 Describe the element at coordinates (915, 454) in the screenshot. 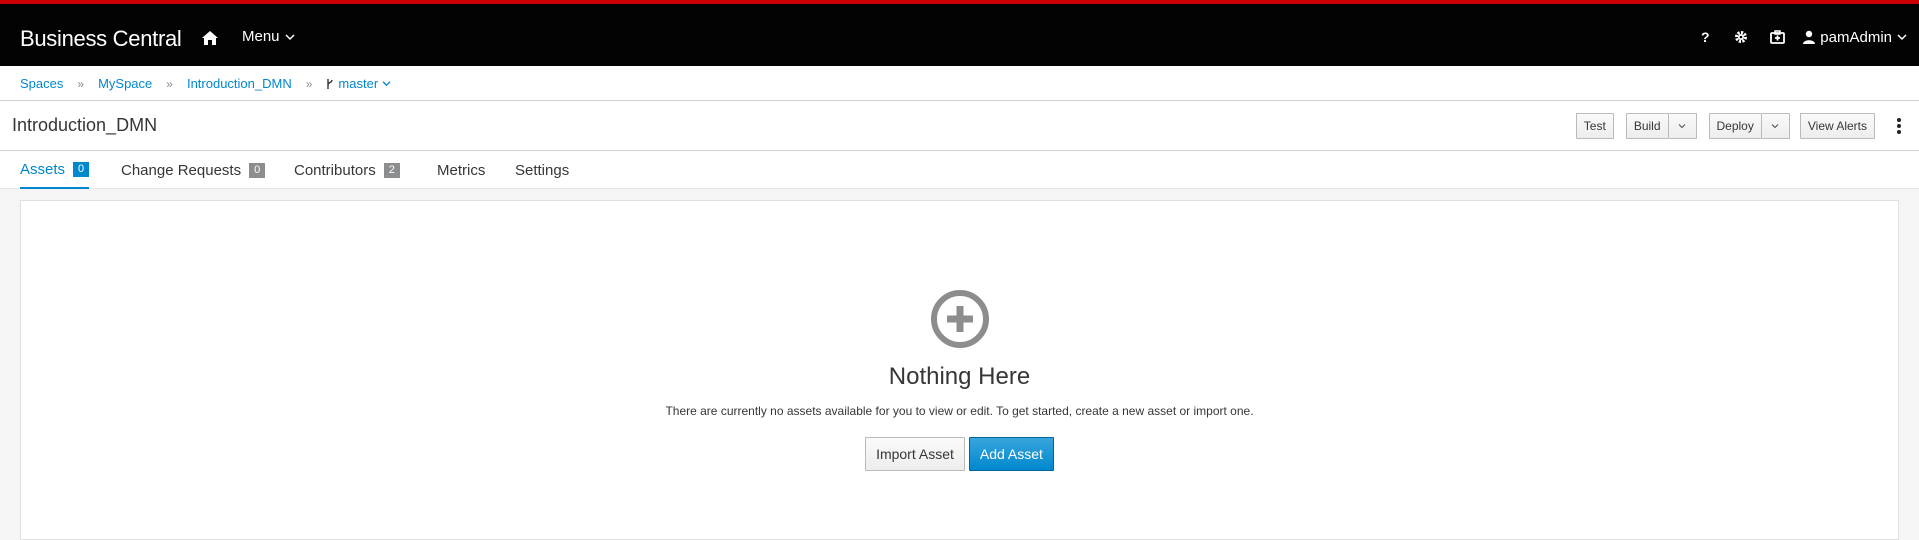

I see `import-asset-button: Import Asset` at that location.